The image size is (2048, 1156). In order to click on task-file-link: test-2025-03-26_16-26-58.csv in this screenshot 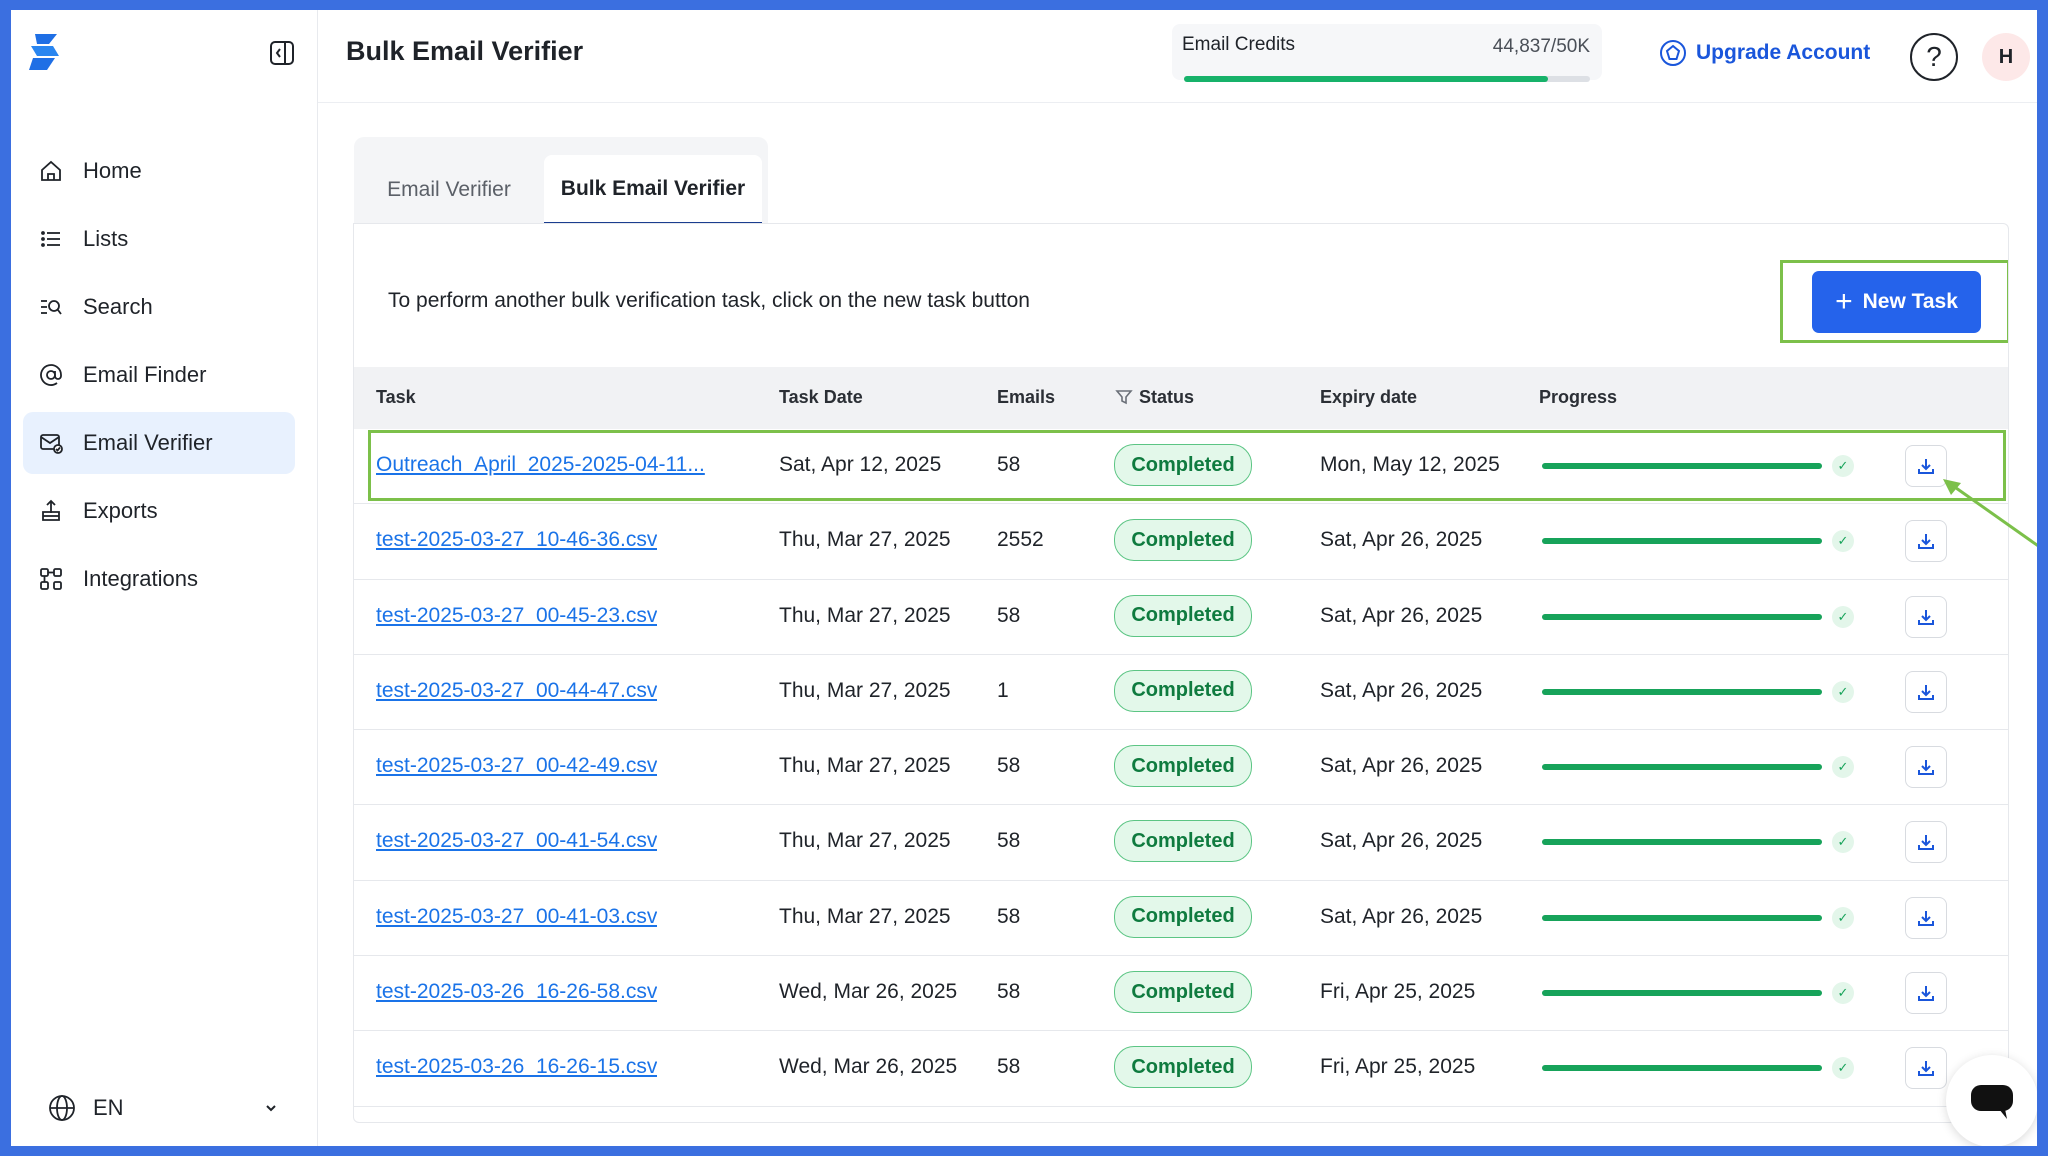, I will do `click(516, 992)`.